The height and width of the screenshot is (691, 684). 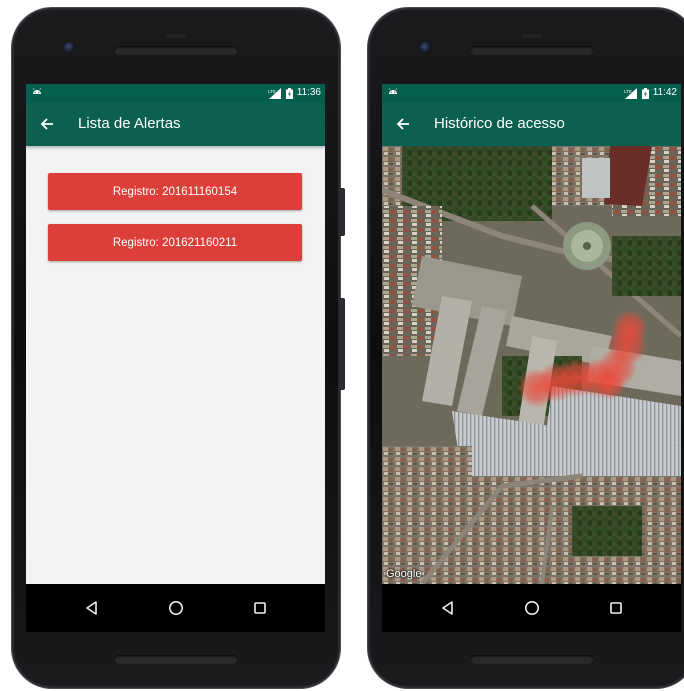 I want to click on power-button, so click(x=342, y=212).